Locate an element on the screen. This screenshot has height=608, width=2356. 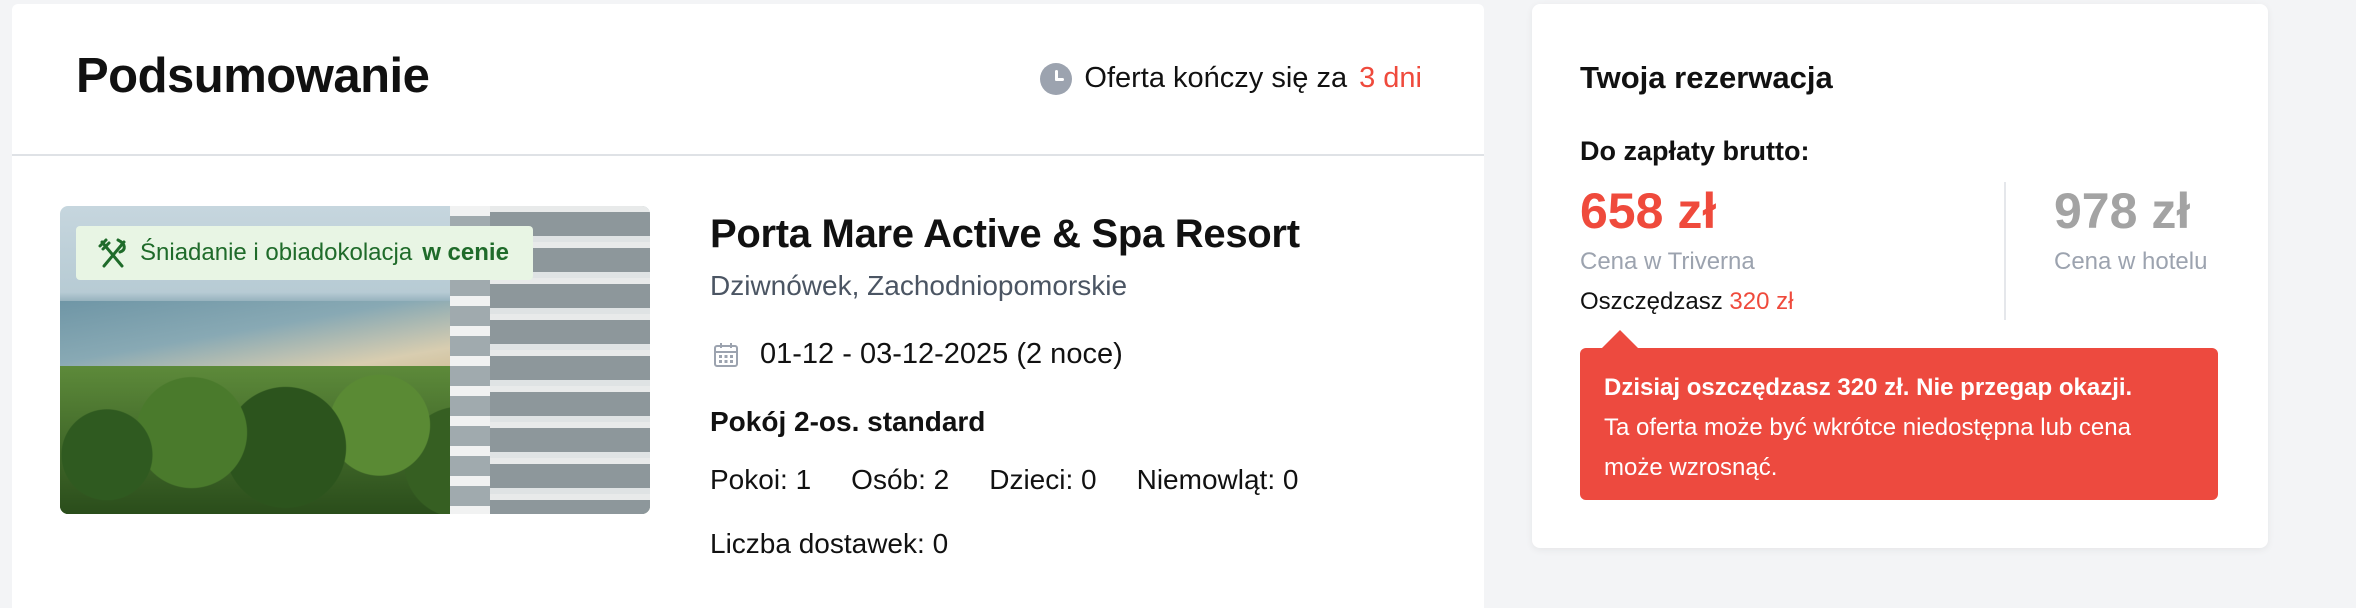
savings-value: 320 zł is located at coordinates (1761, 301).